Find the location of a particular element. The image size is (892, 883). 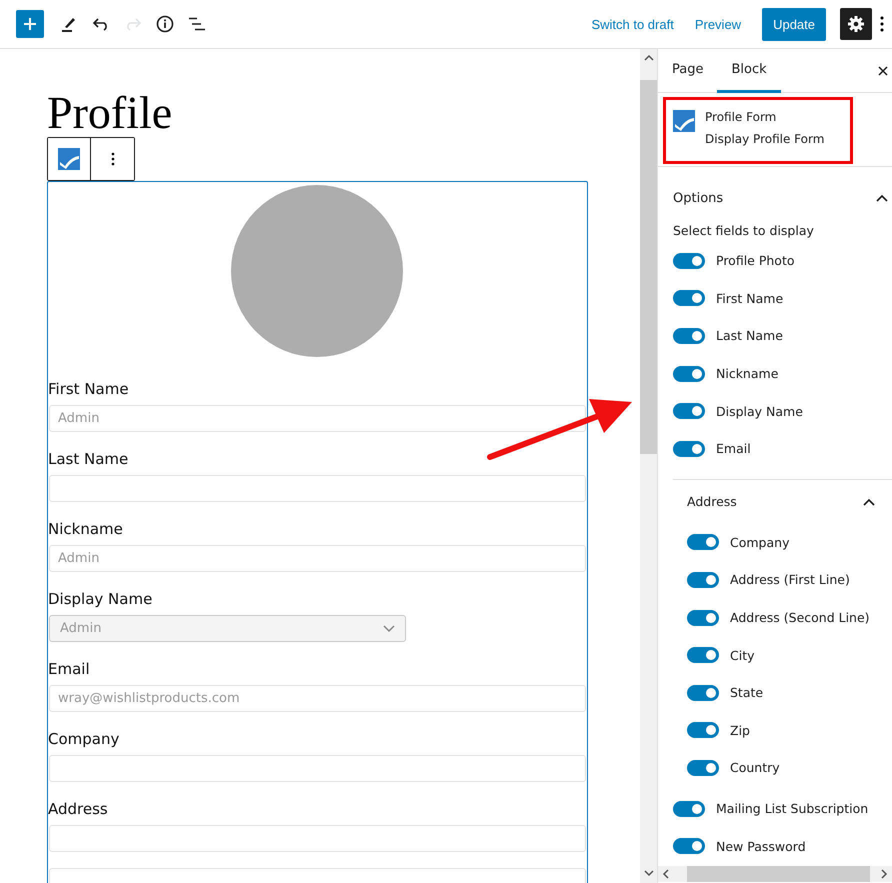

toggle-label: Zip is located at coordinates (740, 730).